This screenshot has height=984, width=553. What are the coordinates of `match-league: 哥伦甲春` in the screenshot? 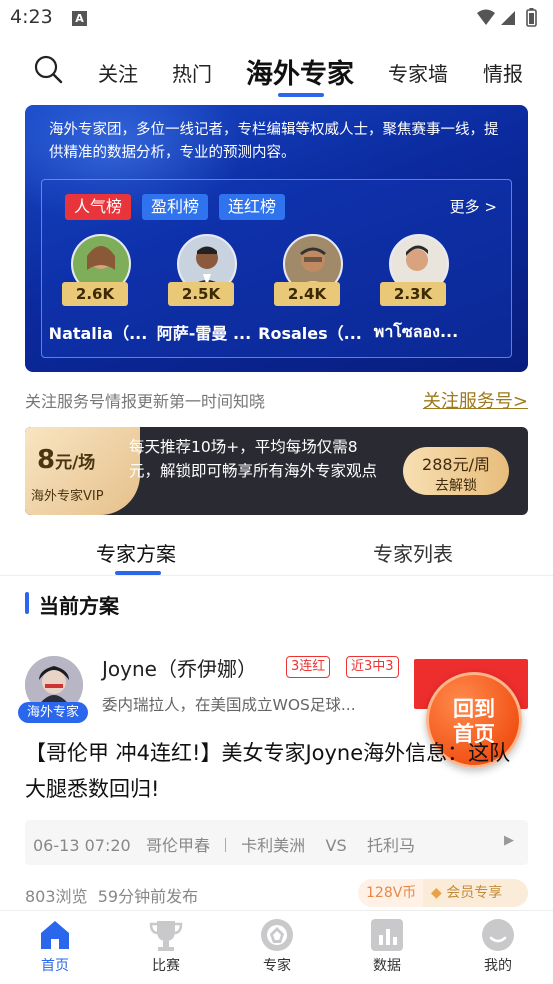 It's located at (177, 845).